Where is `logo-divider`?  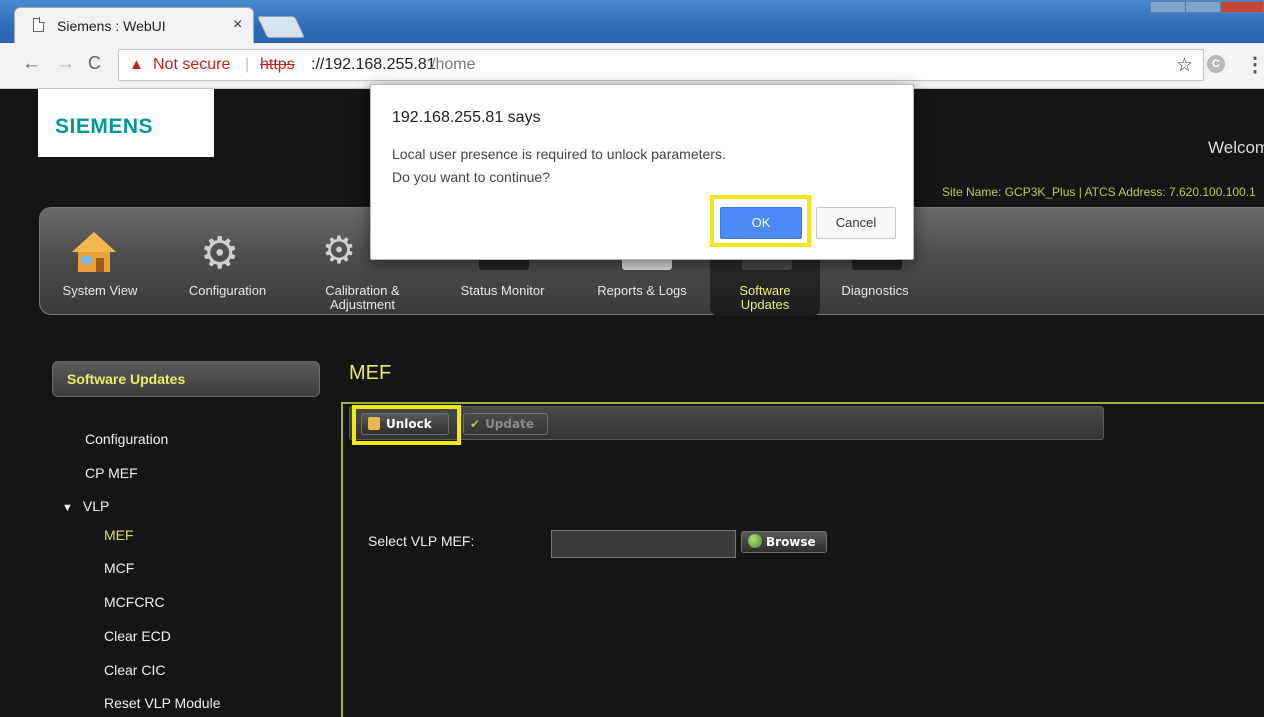
logo-divider is located at coordinates (126, 160).